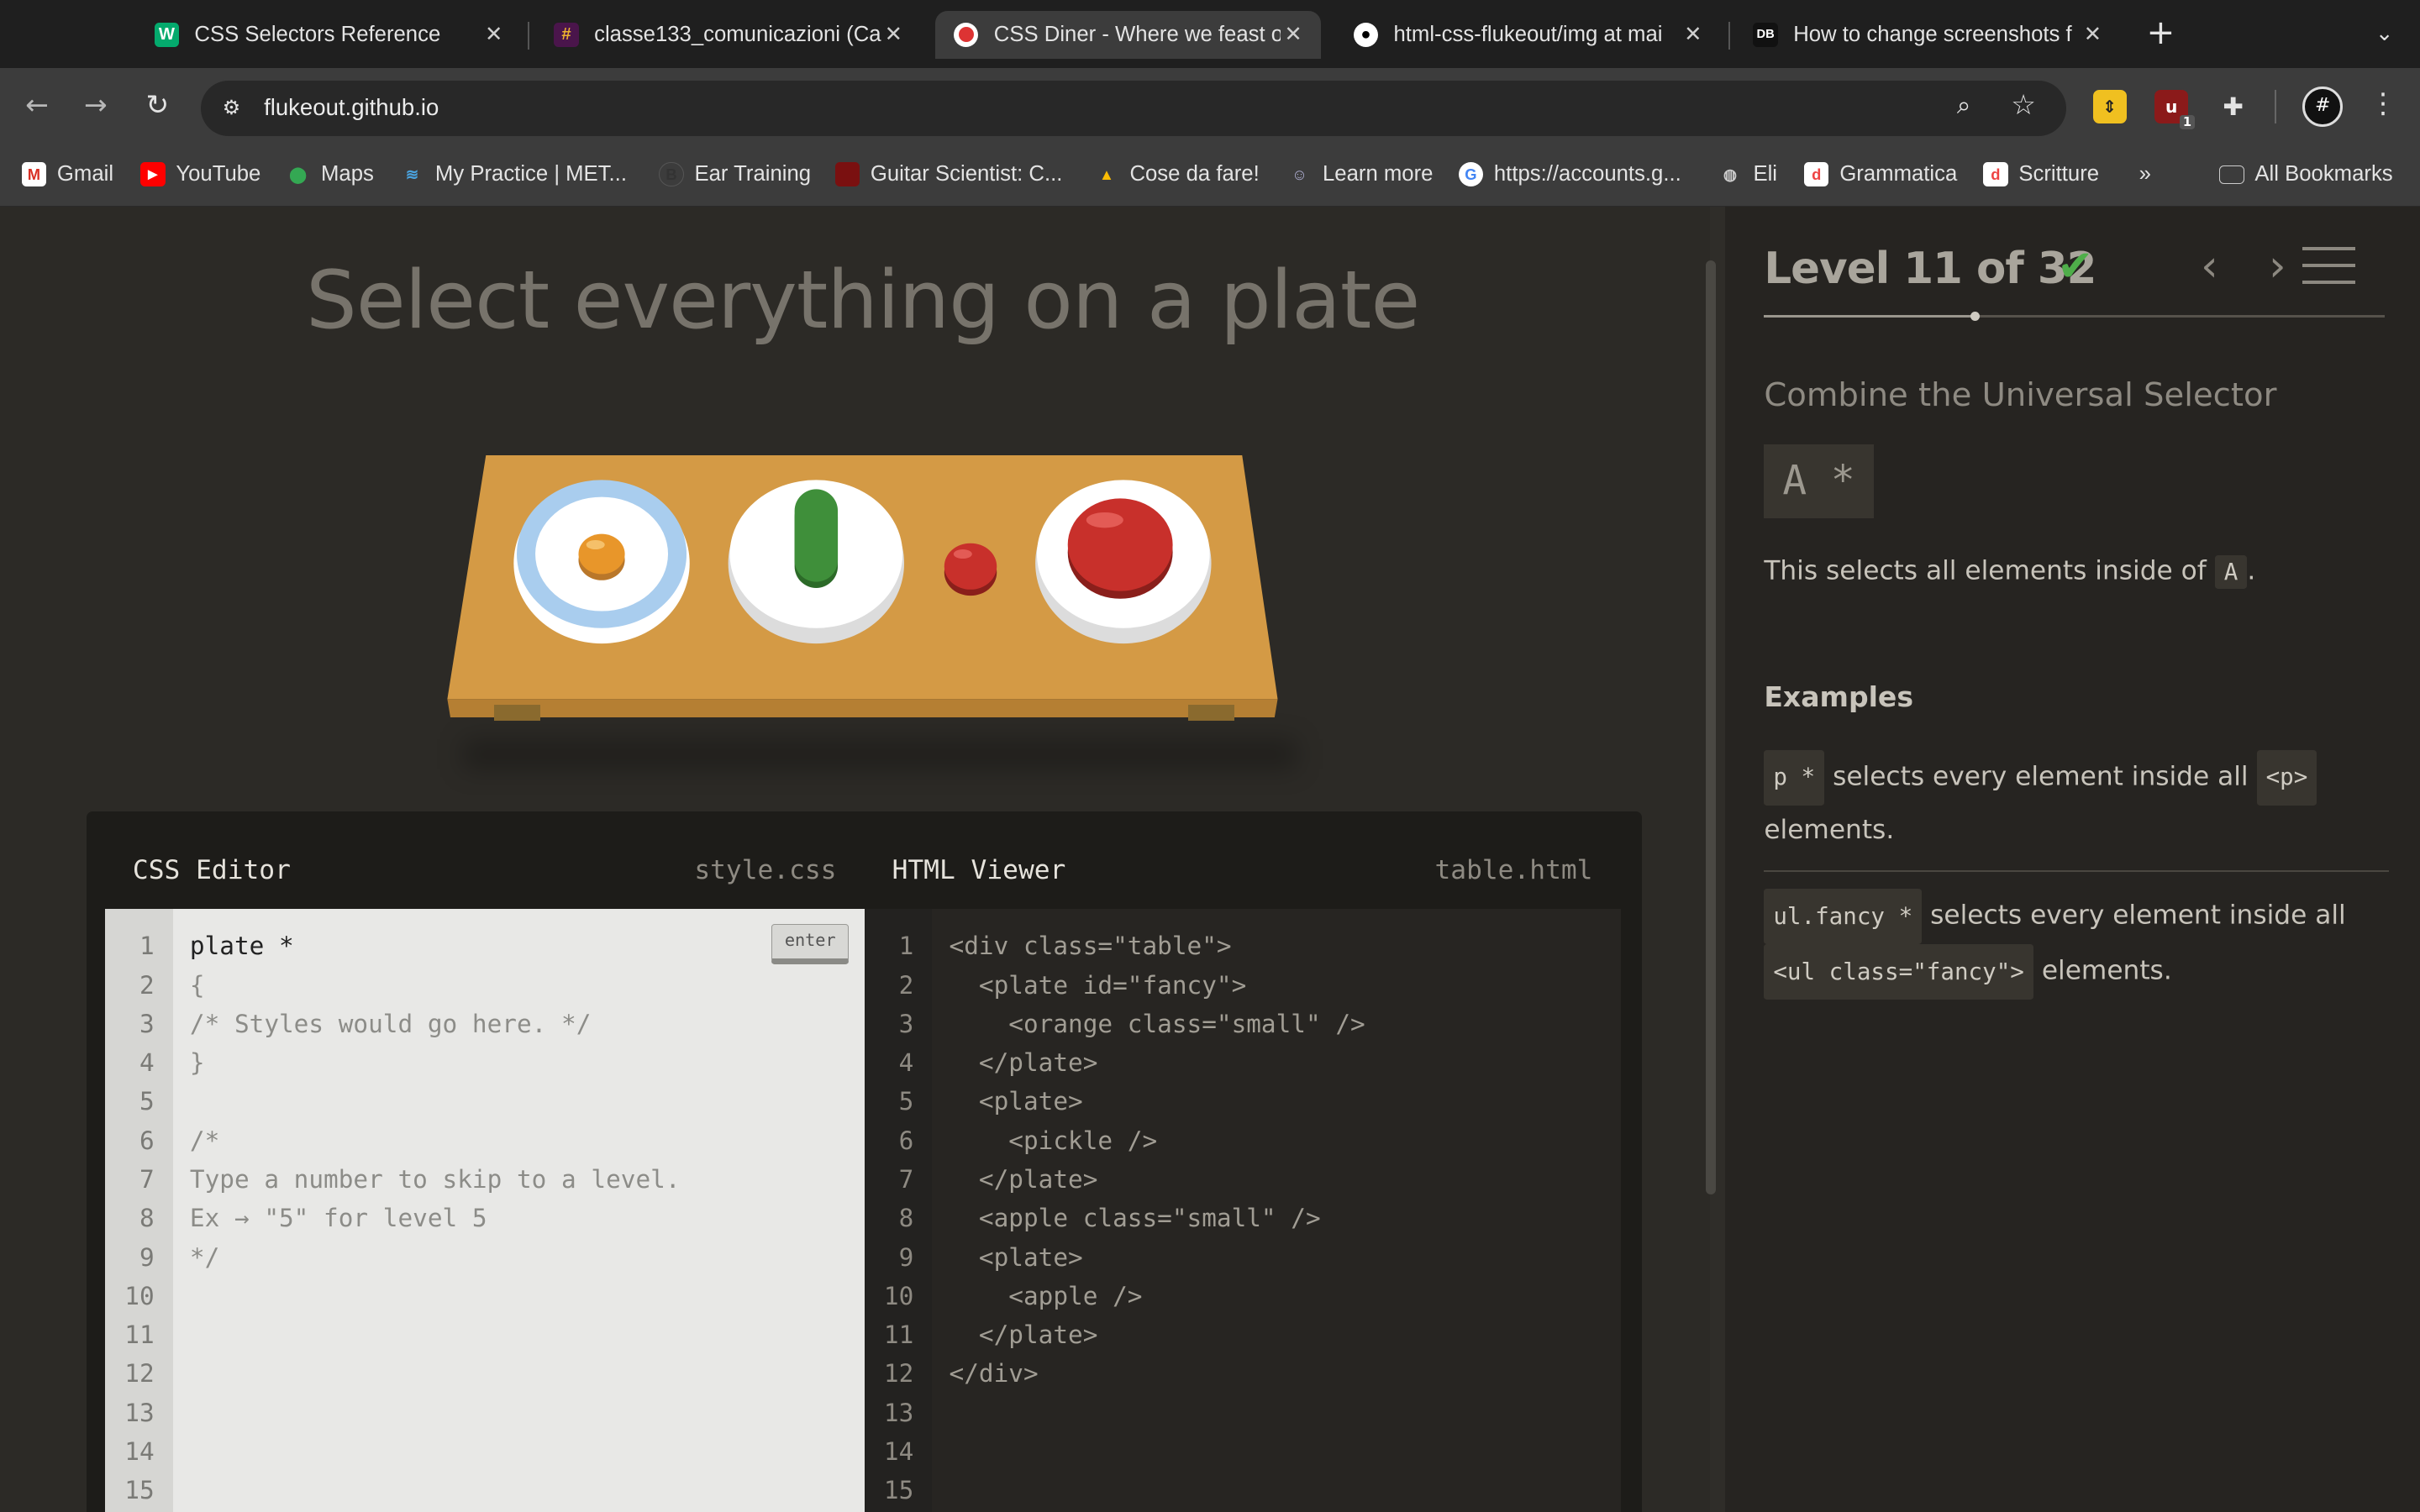  Describe the element at coordinates (2160, 33) in the screenshot. I see `new-tab-button: +` at that location.